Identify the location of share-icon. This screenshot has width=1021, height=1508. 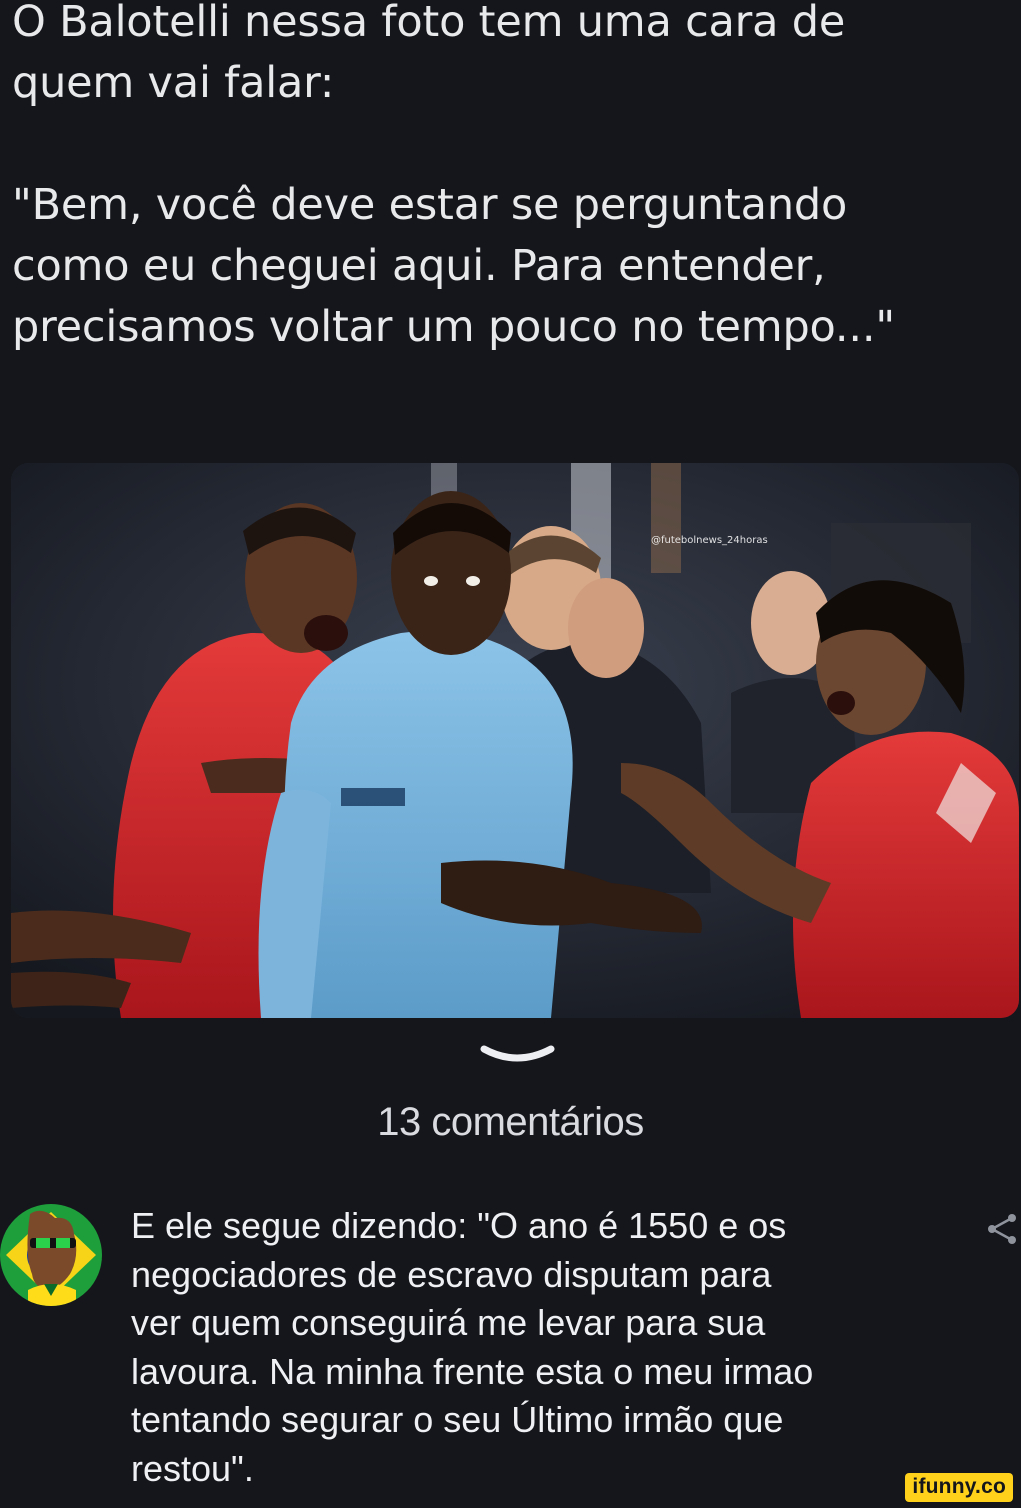
(1002, 1229).